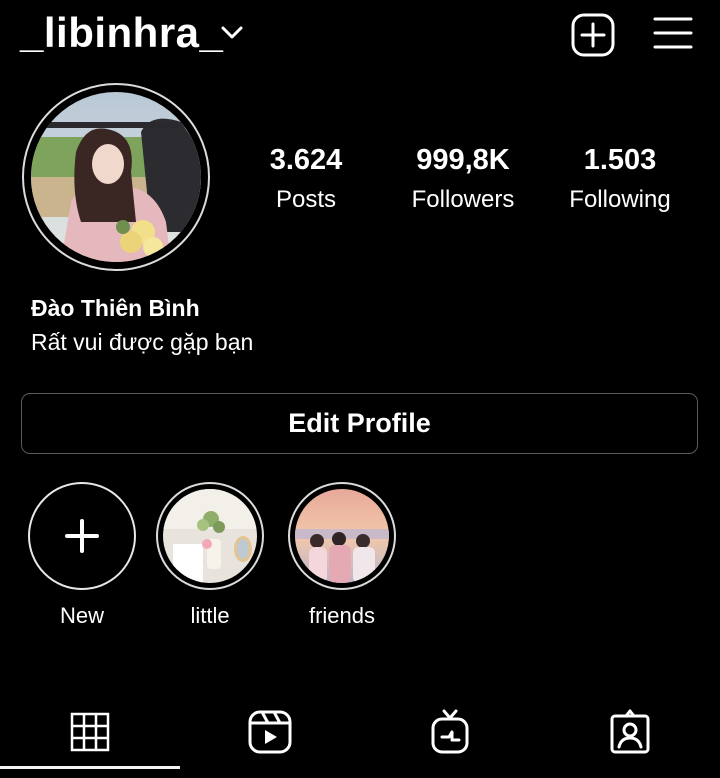 Image resolution: width=720 pixels, height=778 pixels. I want to click on highlight-new: New, so click(82, 556).